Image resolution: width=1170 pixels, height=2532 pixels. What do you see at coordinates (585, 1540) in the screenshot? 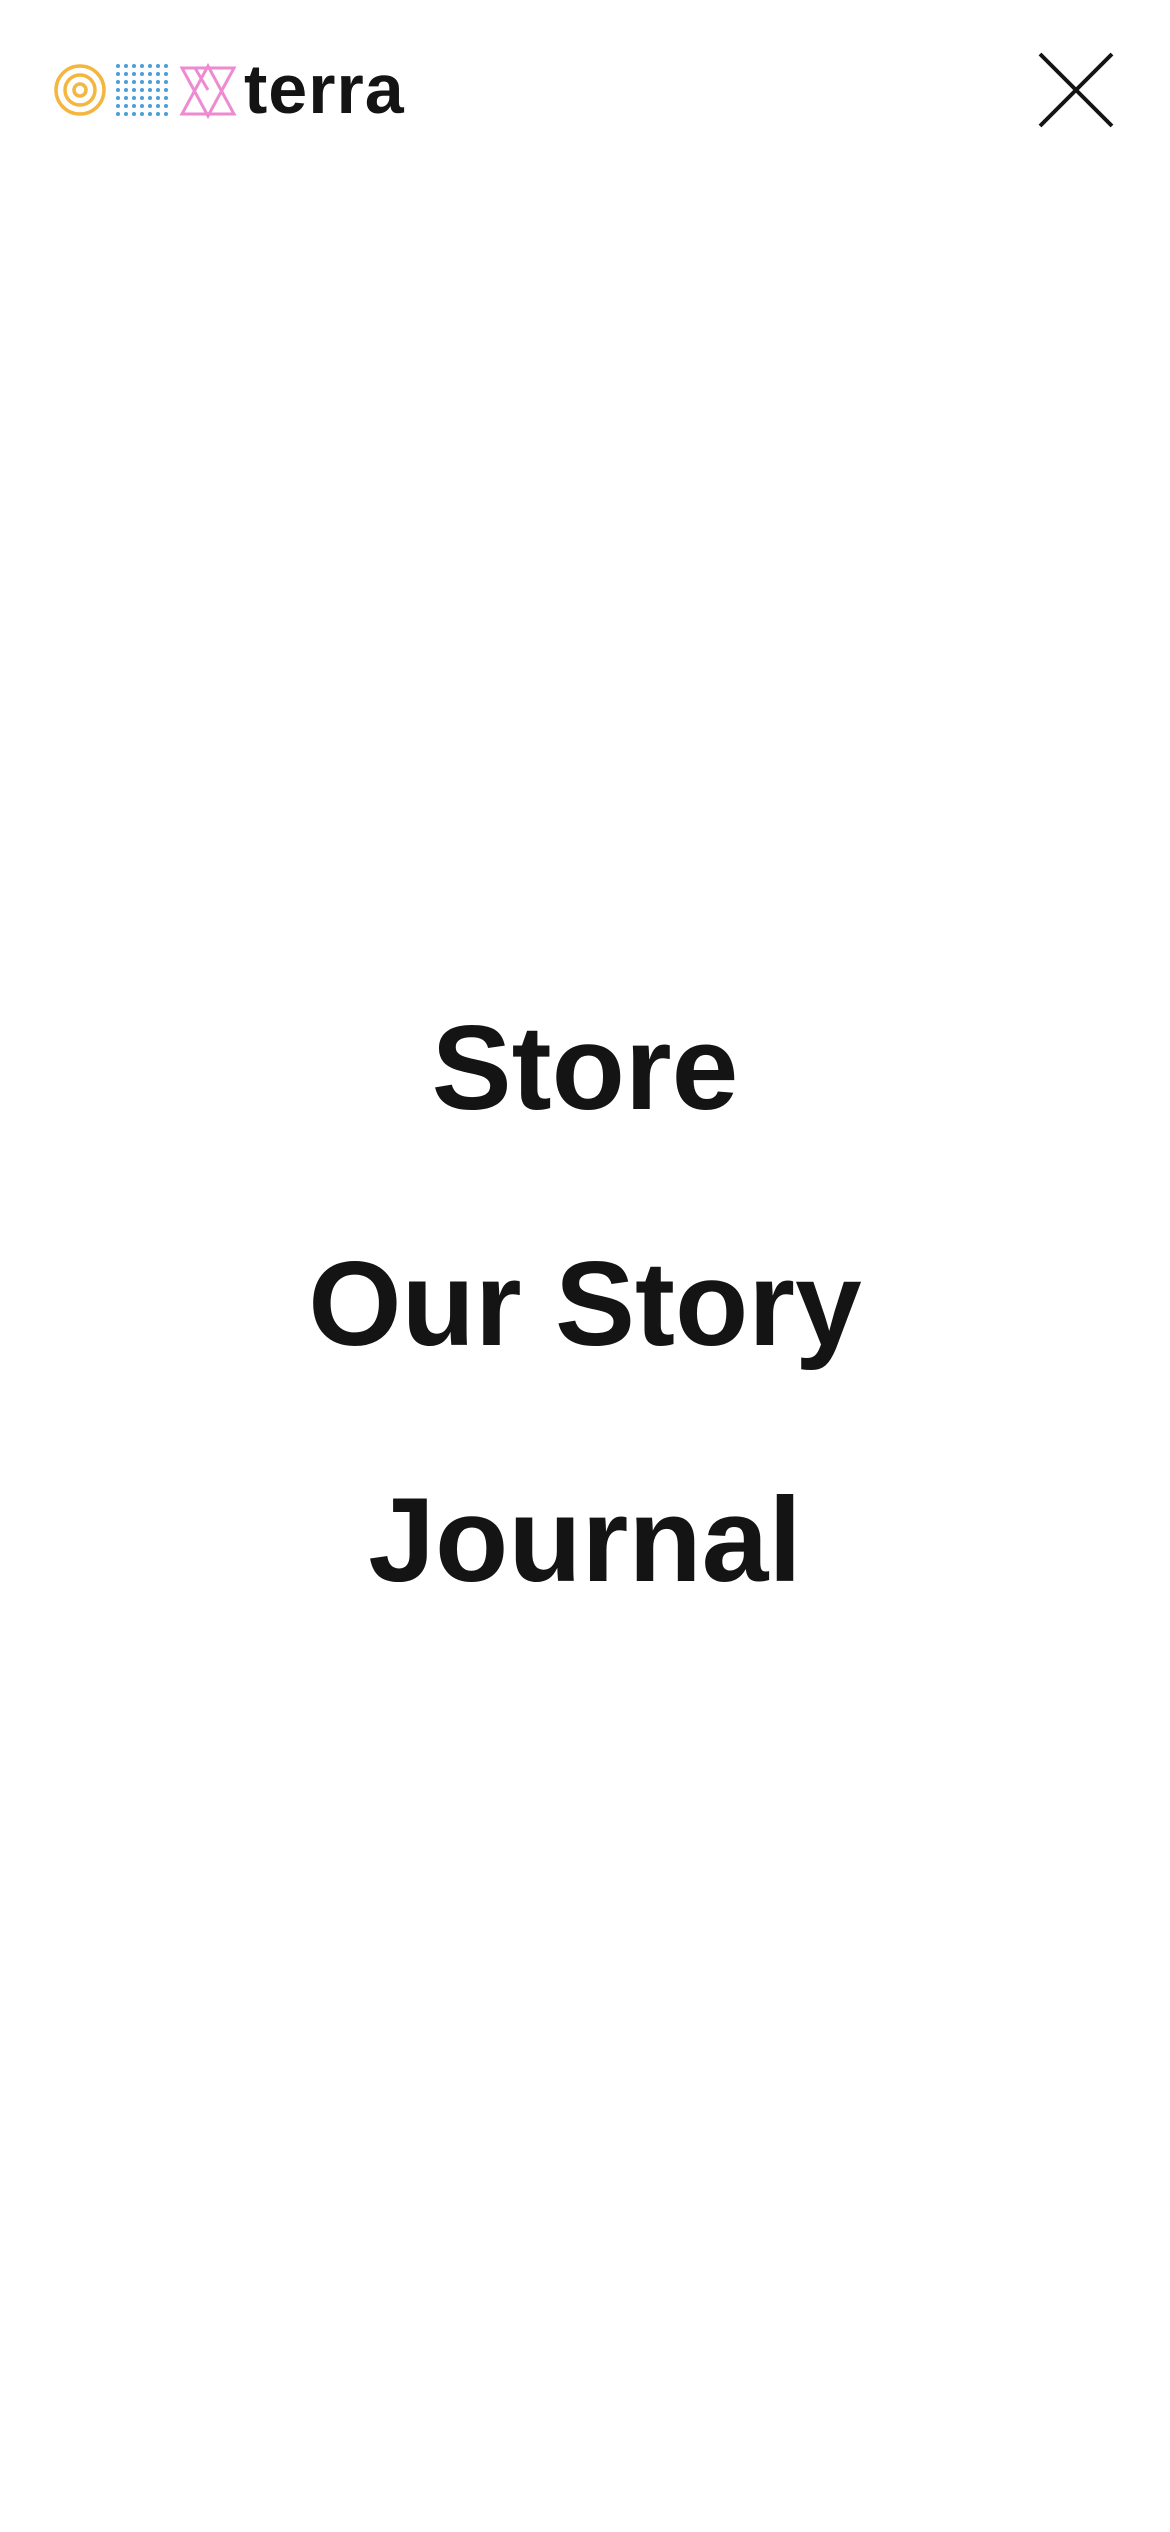
I see `menu-item-journal: Journal` at bounding box center [585, 1540].